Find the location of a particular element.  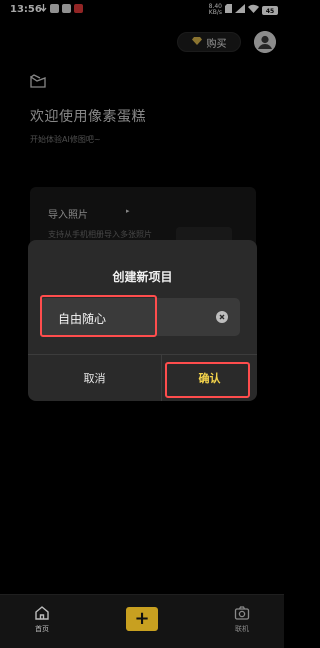

add-project-button: + is located at coordinates (142, 619).